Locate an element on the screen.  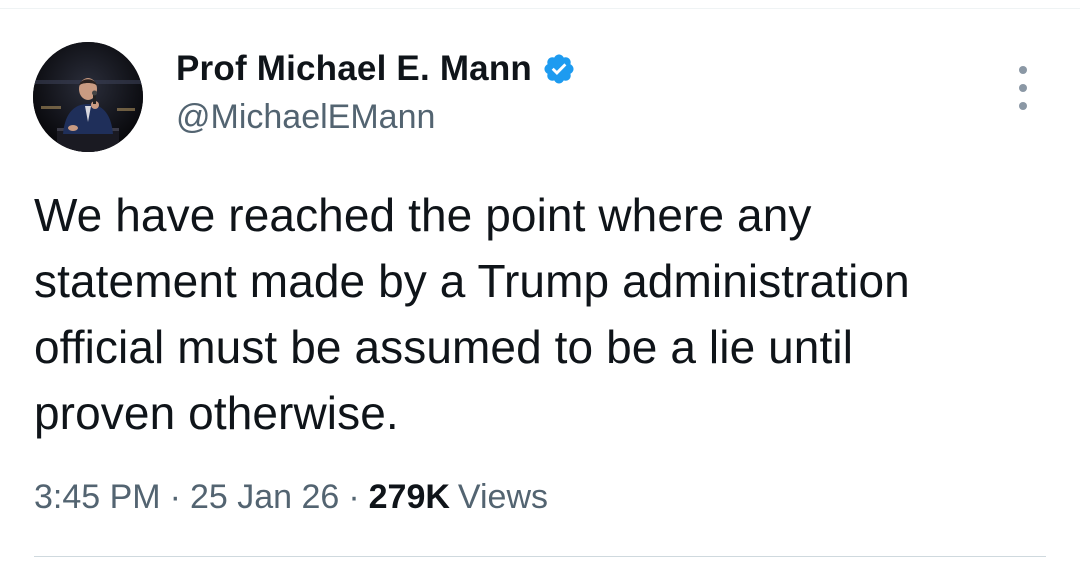
tweet-meta: 3:45 PM · 25 Jan 26 · 279K Views is located at coordinates (291, 497).